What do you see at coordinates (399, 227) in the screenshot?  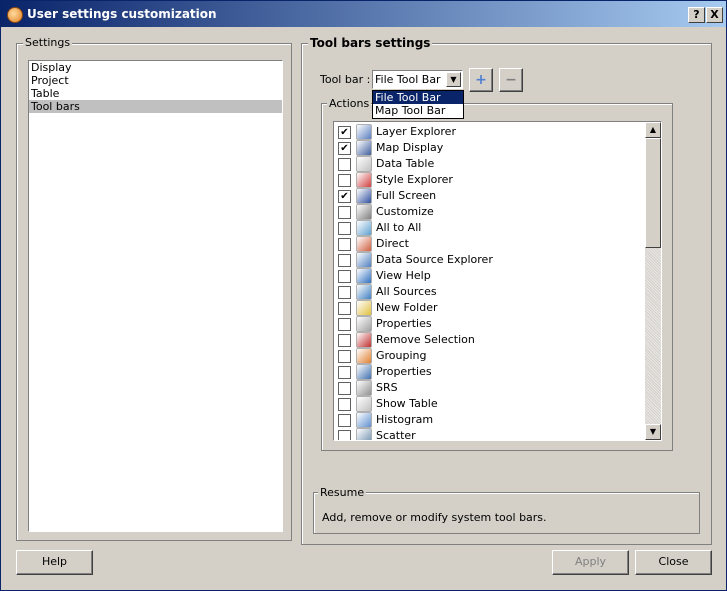 I see `action-label: All to All` at bounding box center [399, 227].